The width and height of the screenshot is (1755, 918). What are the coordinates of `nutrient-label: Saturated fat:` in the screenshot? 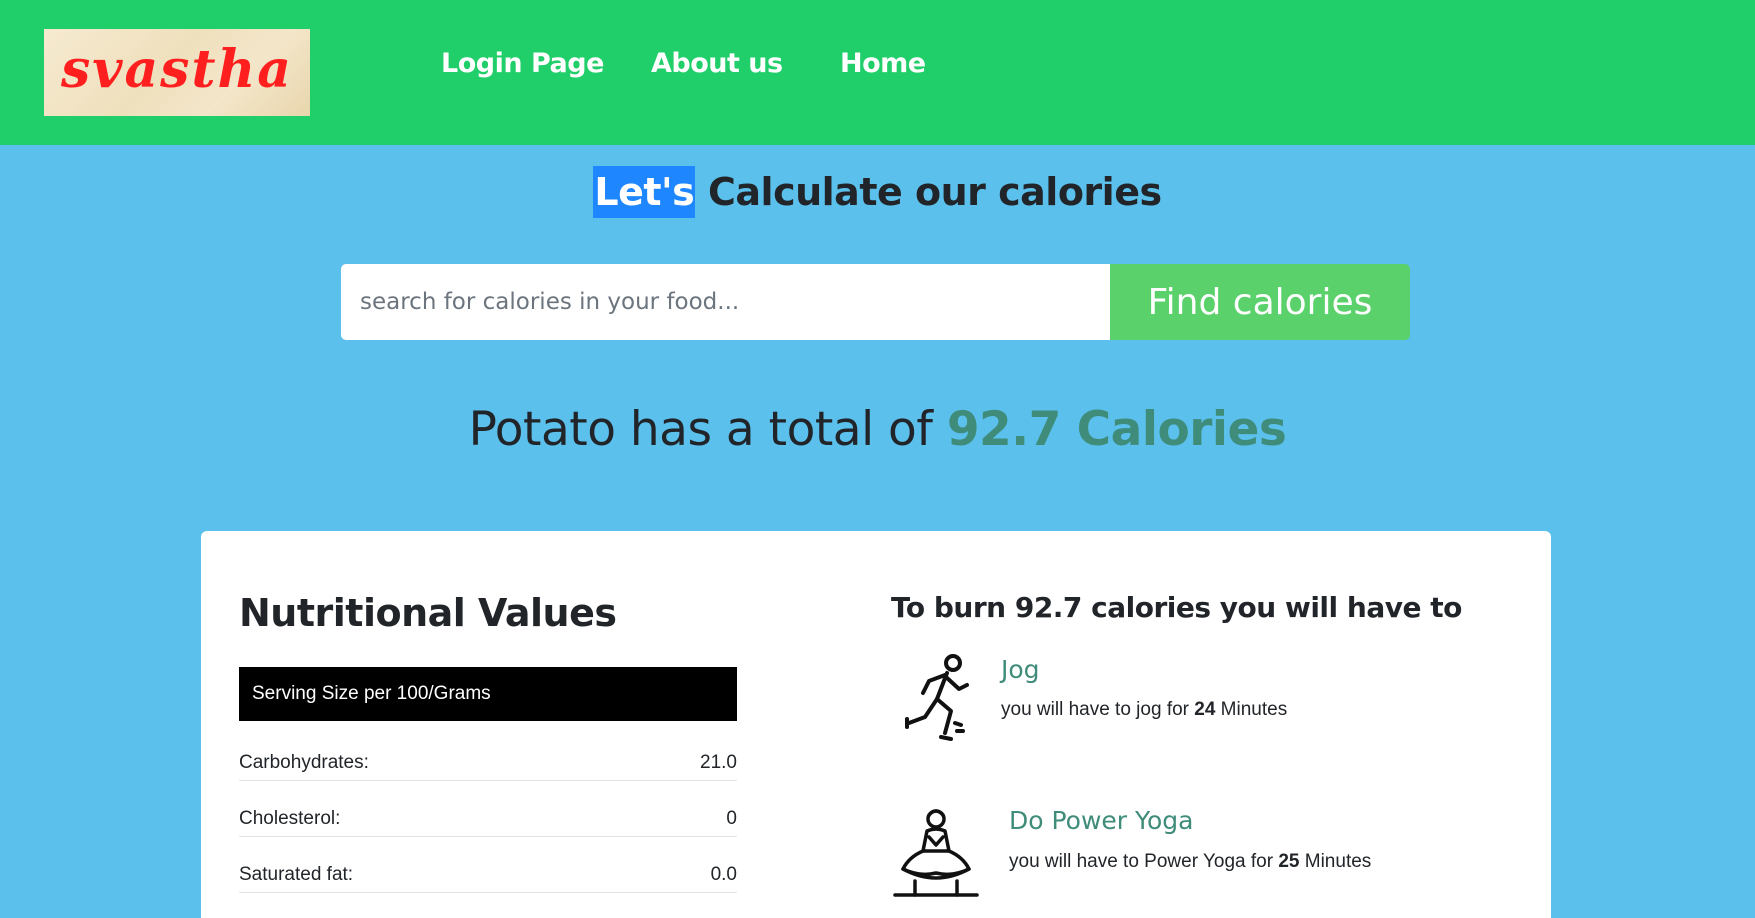 It's located at (296, 874).